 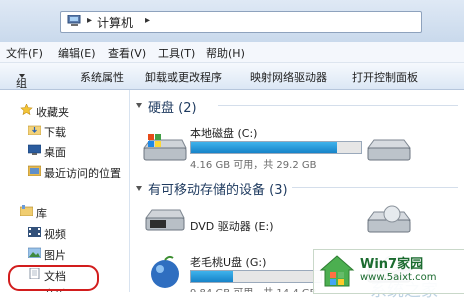 What do you see at coordinates (34, 130) in the screenshot?
I see `download-folder-icon` at bounding box center [34, 130].